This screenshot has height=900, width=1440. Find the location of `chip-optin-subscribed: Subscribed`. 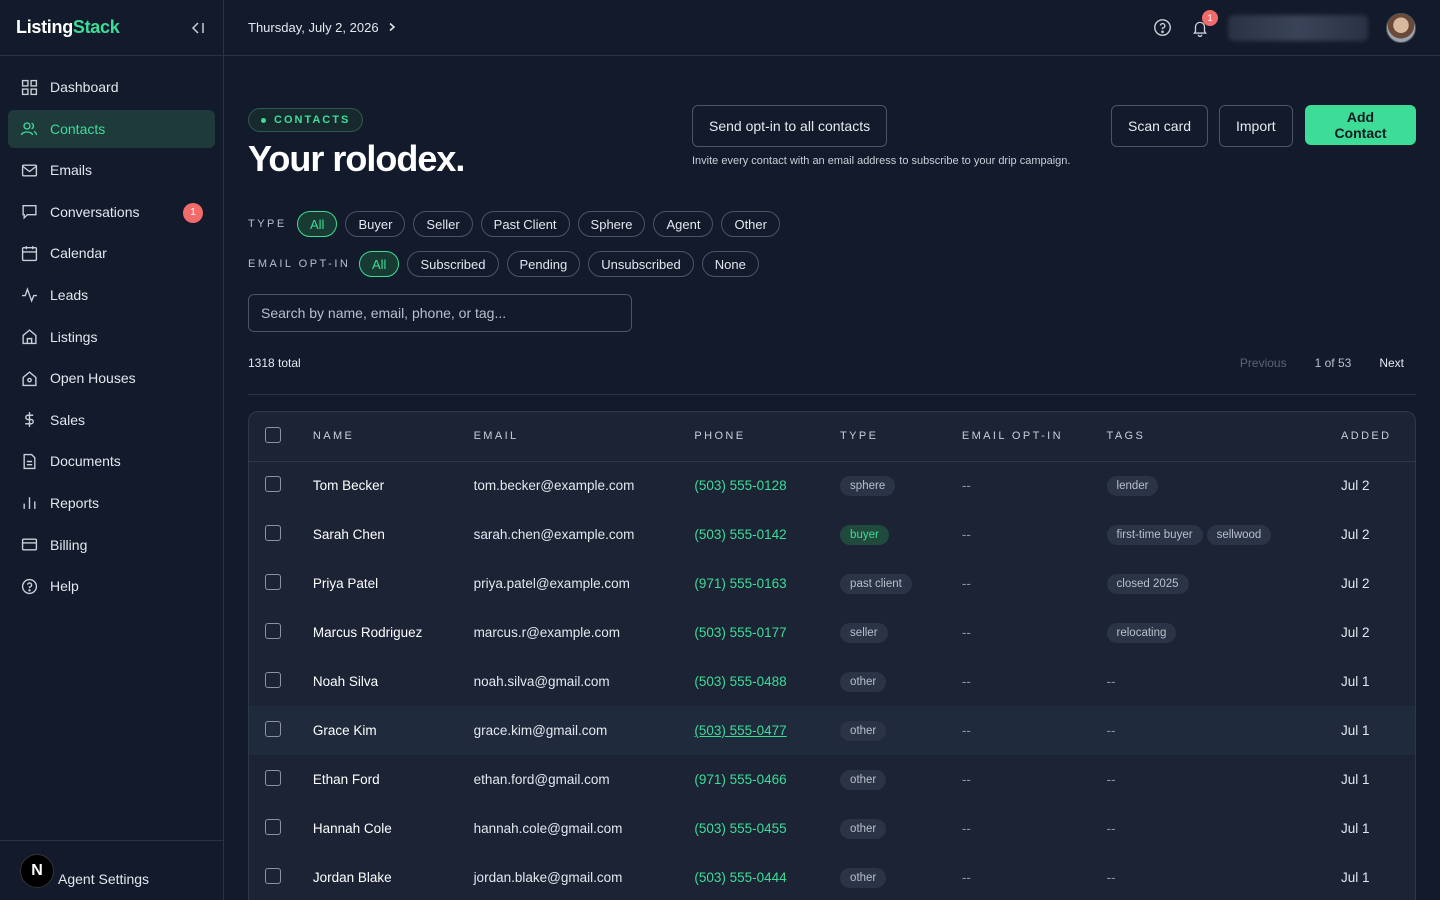

chip-optin-subscribed: Subscribed is located at coordinates (453, 264).